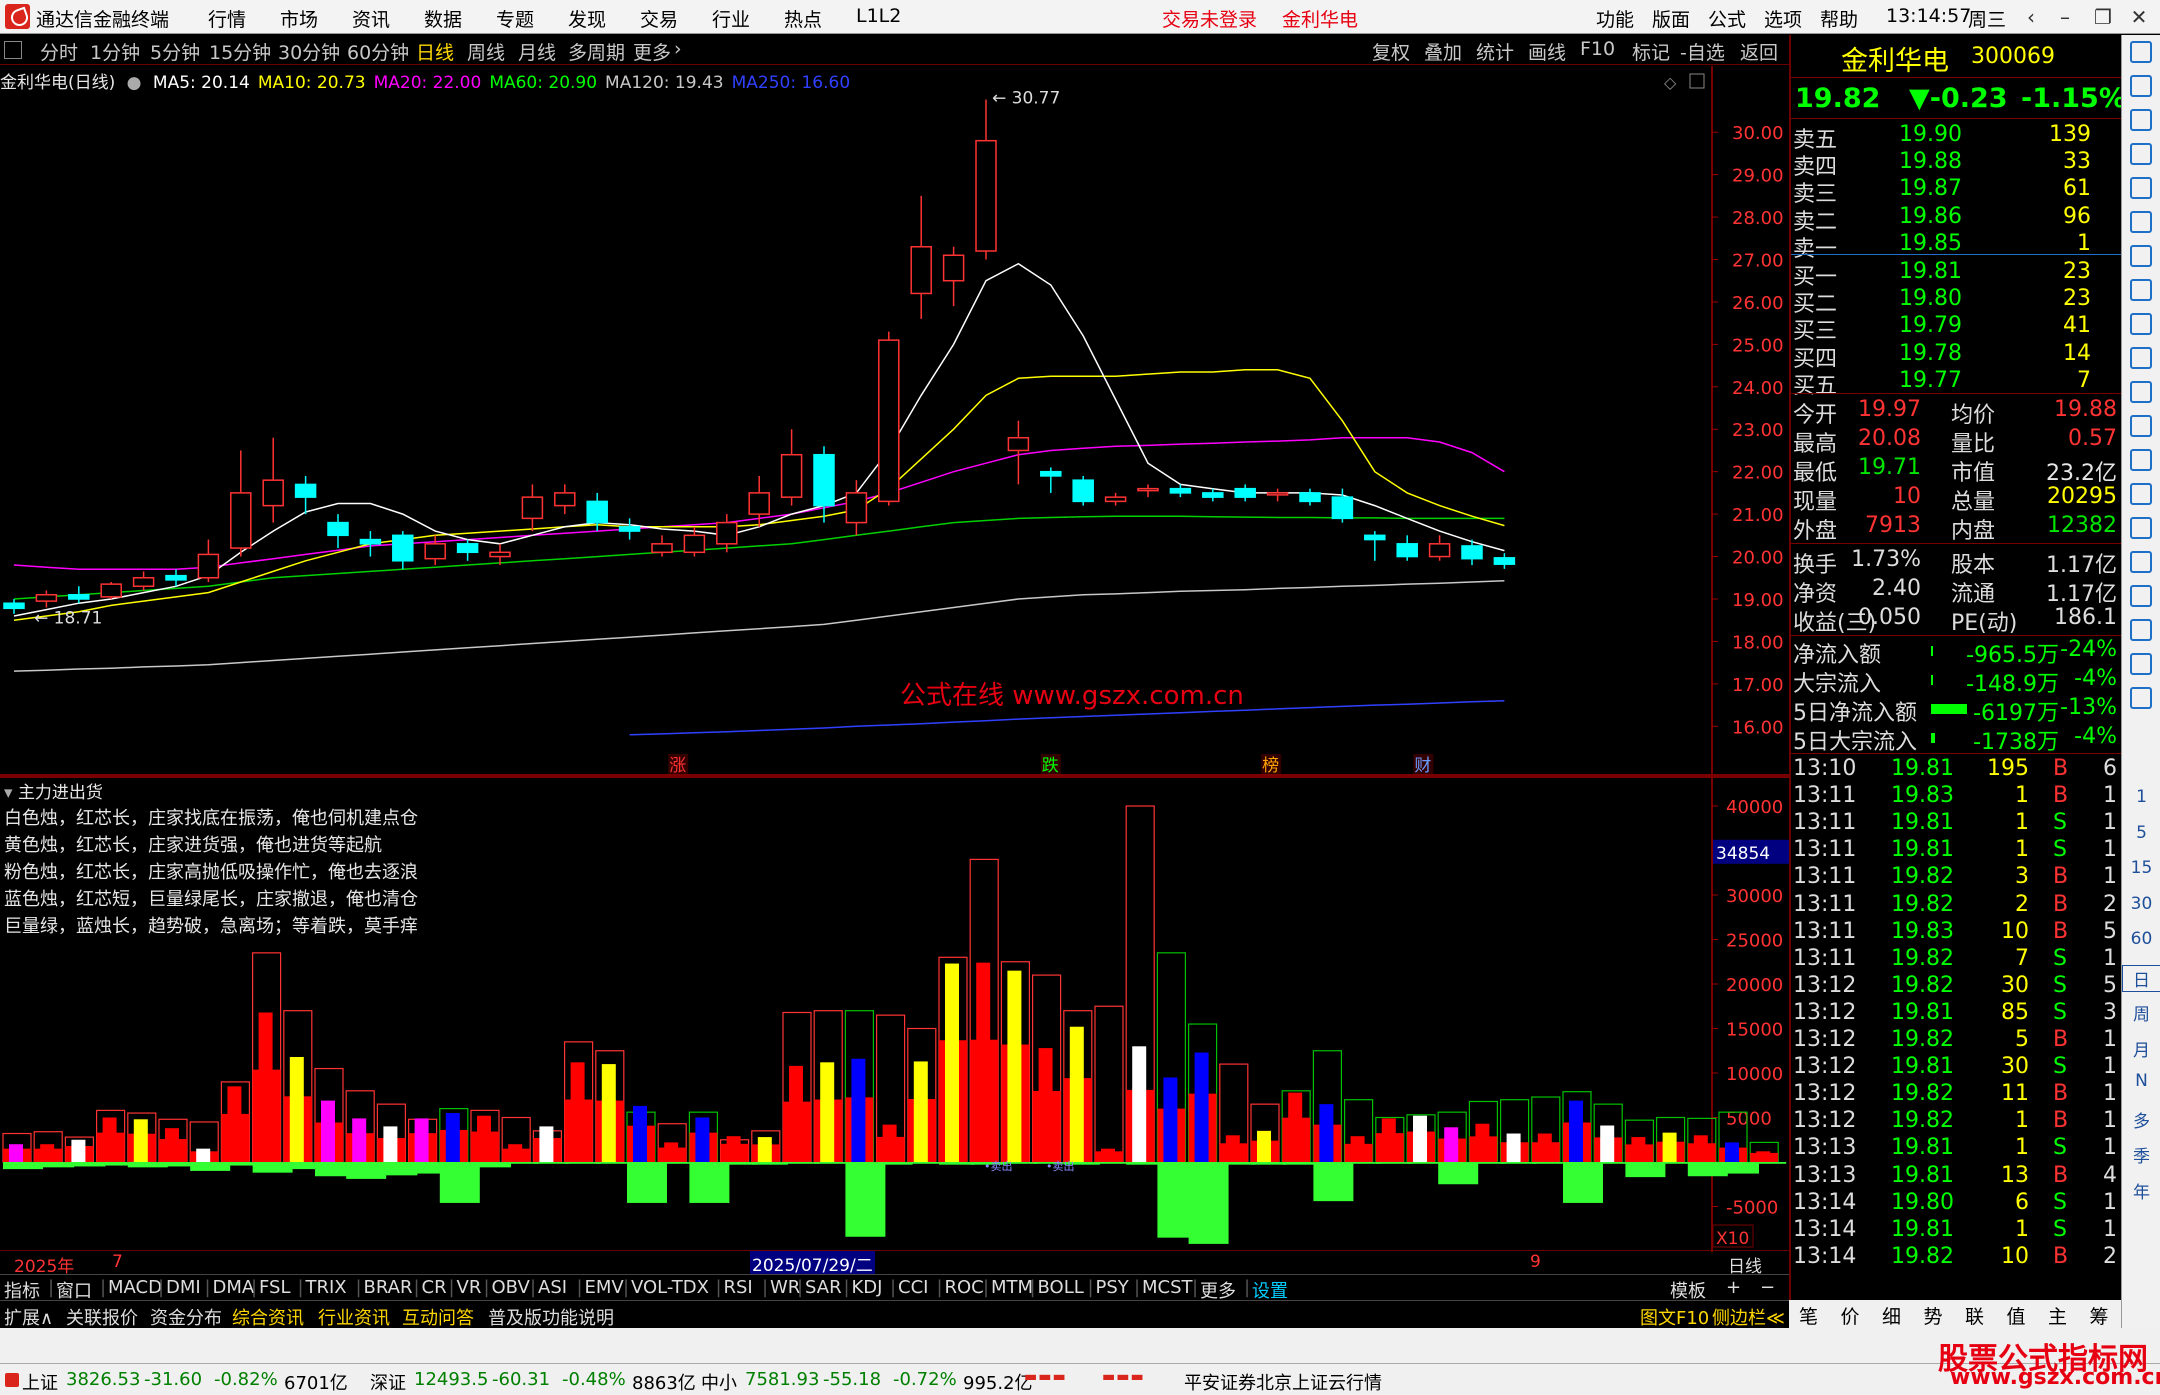 The height and width of the screenshot is (1395, 2160). I want to click on period-1min: 1分钟, so click(115, 51).